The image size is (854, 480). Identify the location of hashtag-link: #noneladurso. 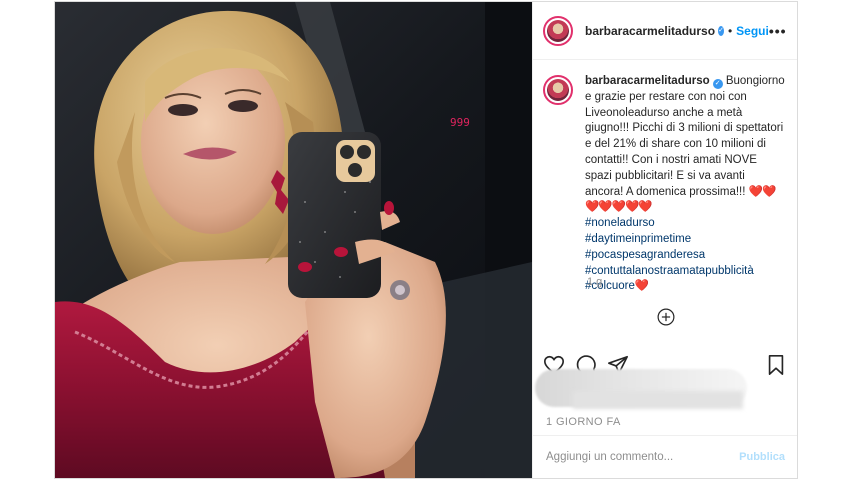
(685, 224).